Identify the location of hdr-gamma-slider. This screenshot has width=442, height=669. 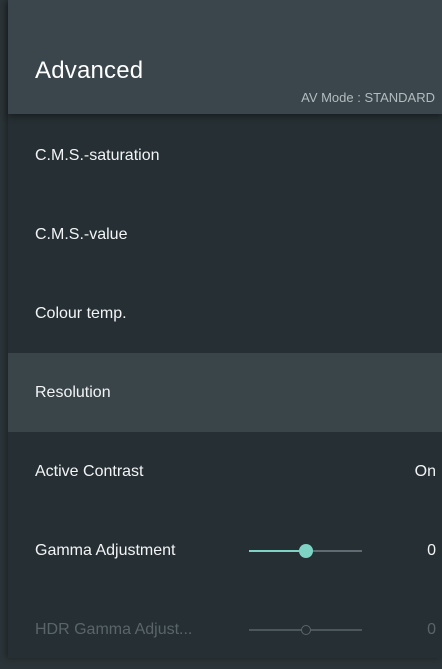
(305, 630).